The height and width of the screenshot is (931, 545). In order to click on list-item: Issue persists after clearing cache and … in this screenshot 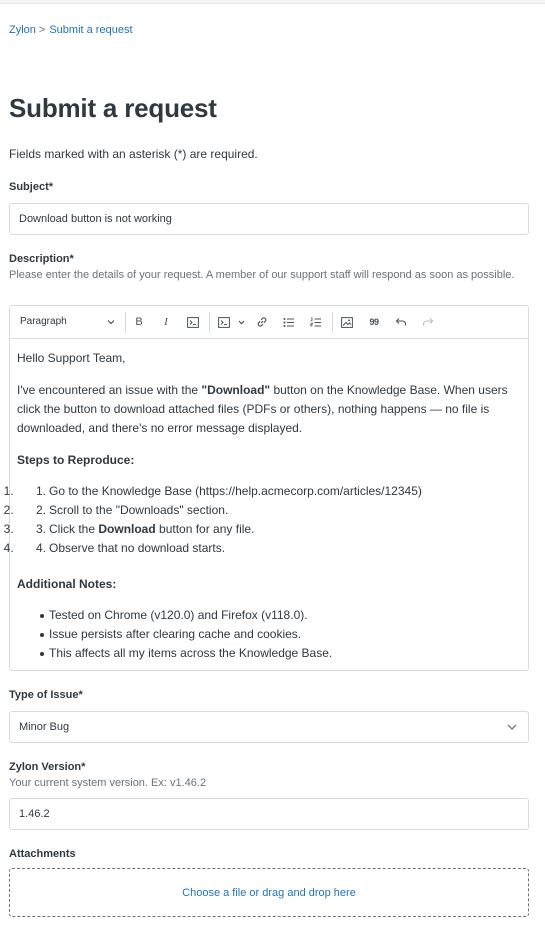, I will do `click(264, 634)`.